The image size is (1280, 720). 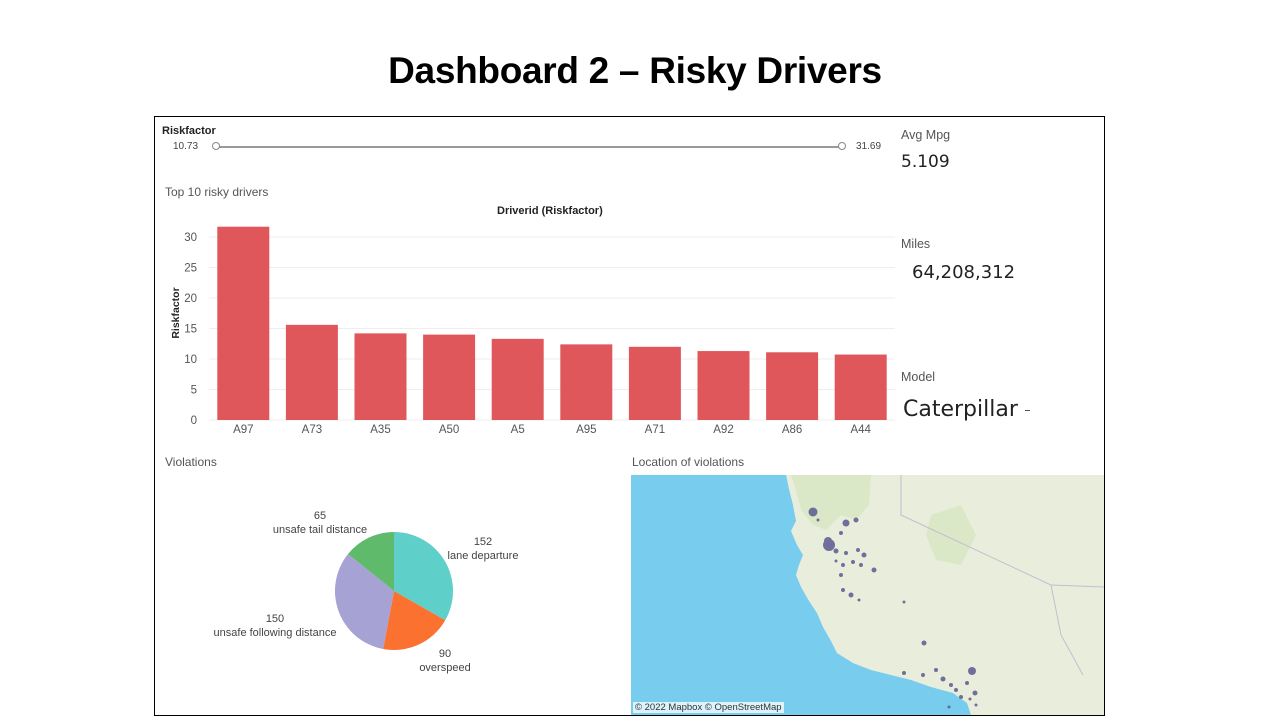 What do you see at coordinates (190, 299) in the screenshot?
I see `y-tick-label: 20` at bounding box center [190, 299].